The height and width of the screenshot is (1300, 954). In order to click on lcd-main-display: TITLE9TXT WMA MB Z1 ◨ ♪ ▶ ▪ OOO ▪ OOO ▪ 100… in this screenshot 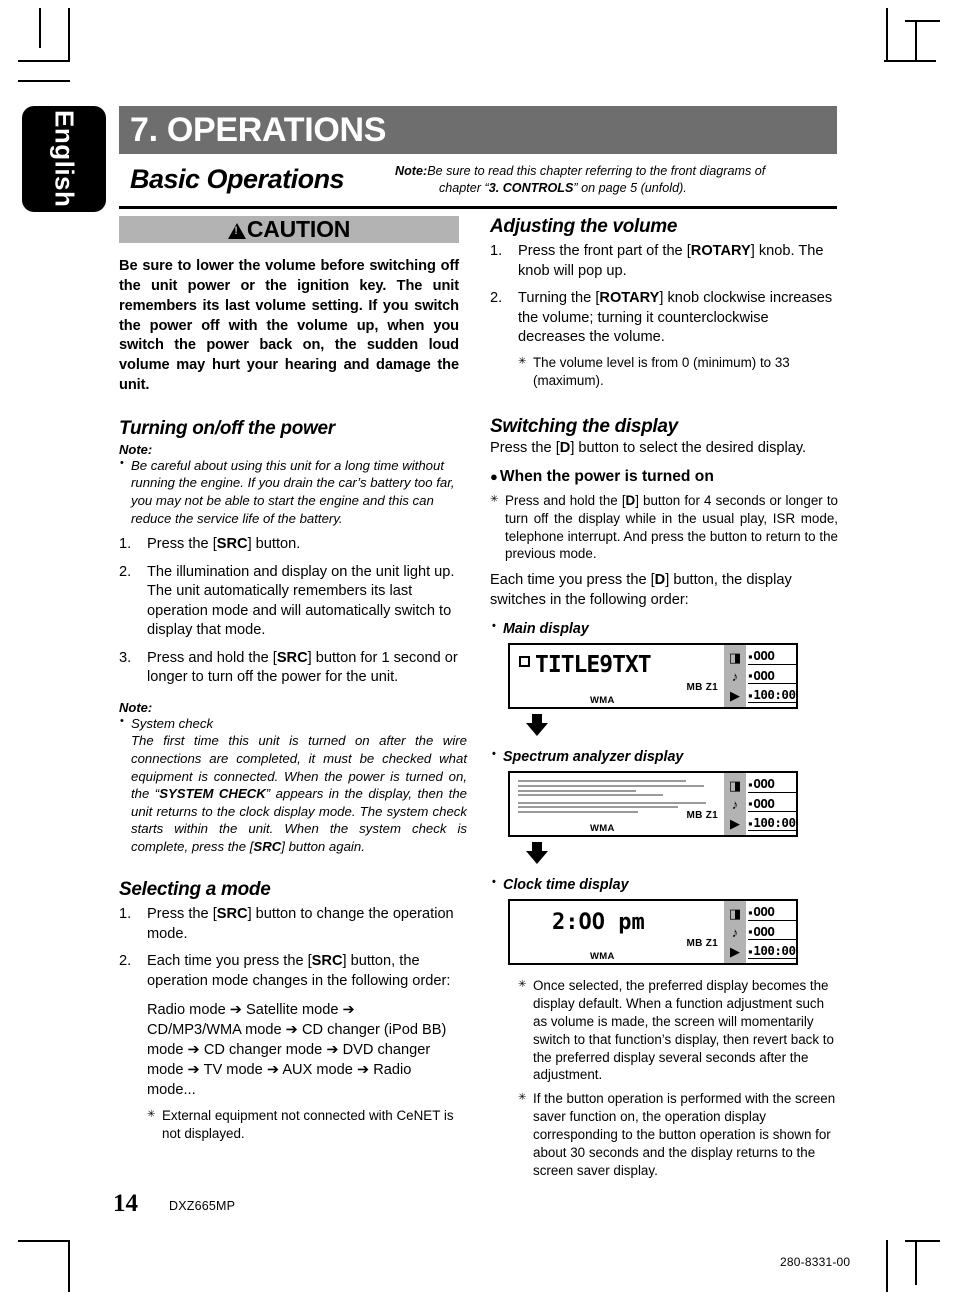, I will do `click(653, 676)`.